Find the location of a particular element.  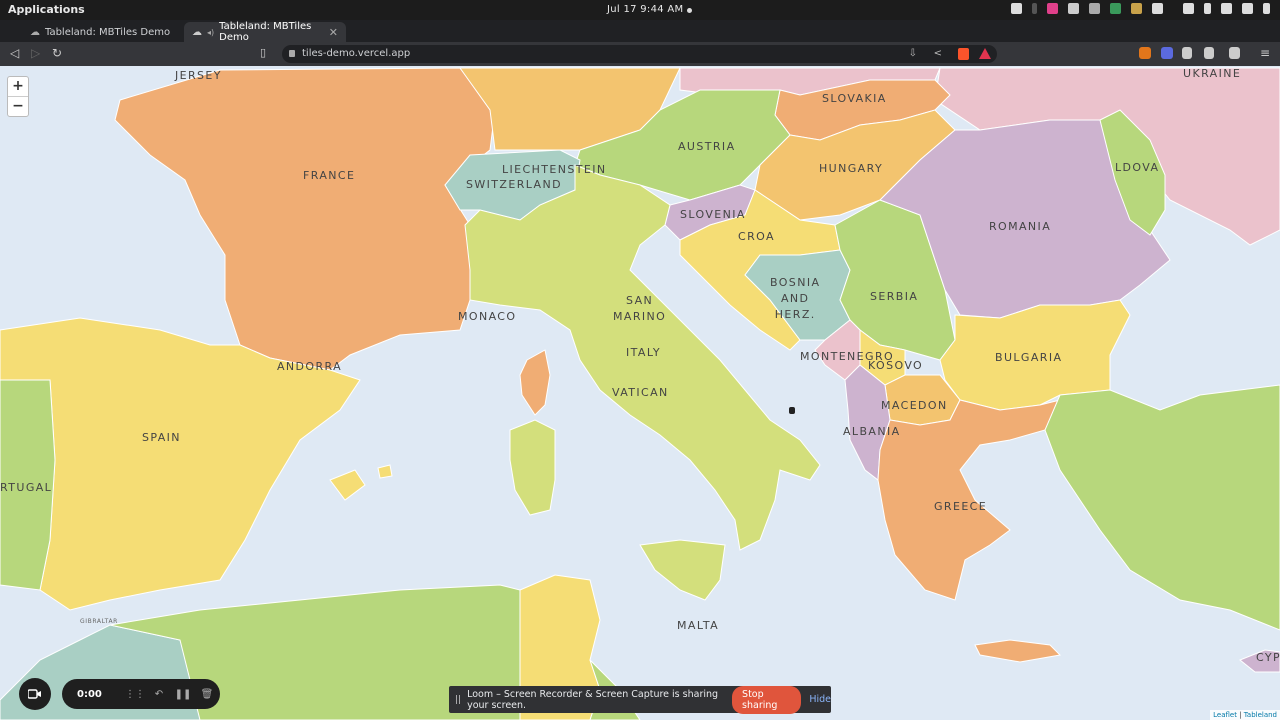

recording-timer: 0:00 is located at coordinates (89, 694).